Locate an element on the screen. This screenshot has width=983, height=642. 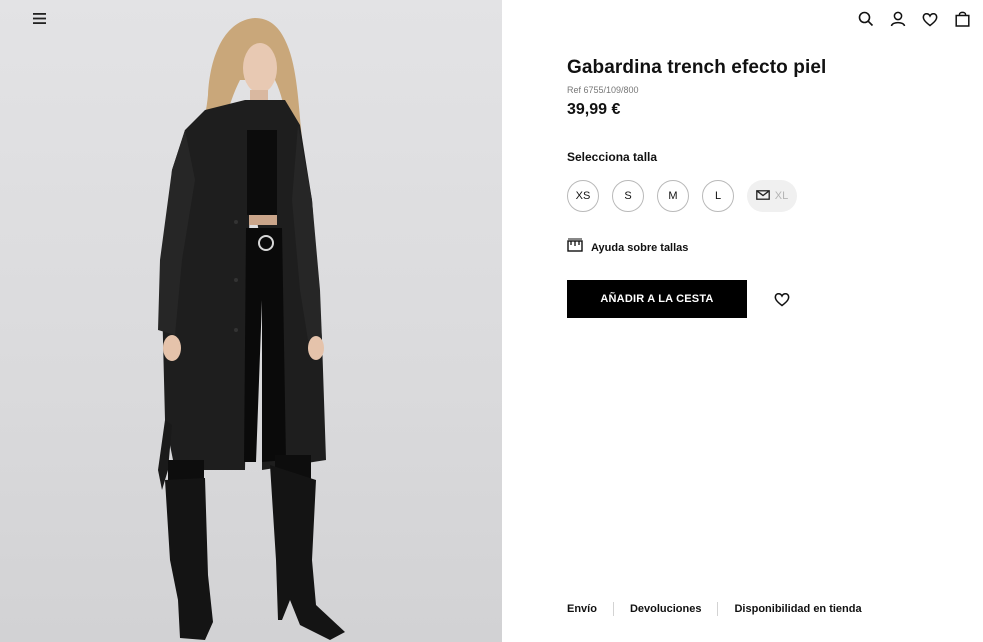
size-option-s: S is located at coordinates (628, 196).